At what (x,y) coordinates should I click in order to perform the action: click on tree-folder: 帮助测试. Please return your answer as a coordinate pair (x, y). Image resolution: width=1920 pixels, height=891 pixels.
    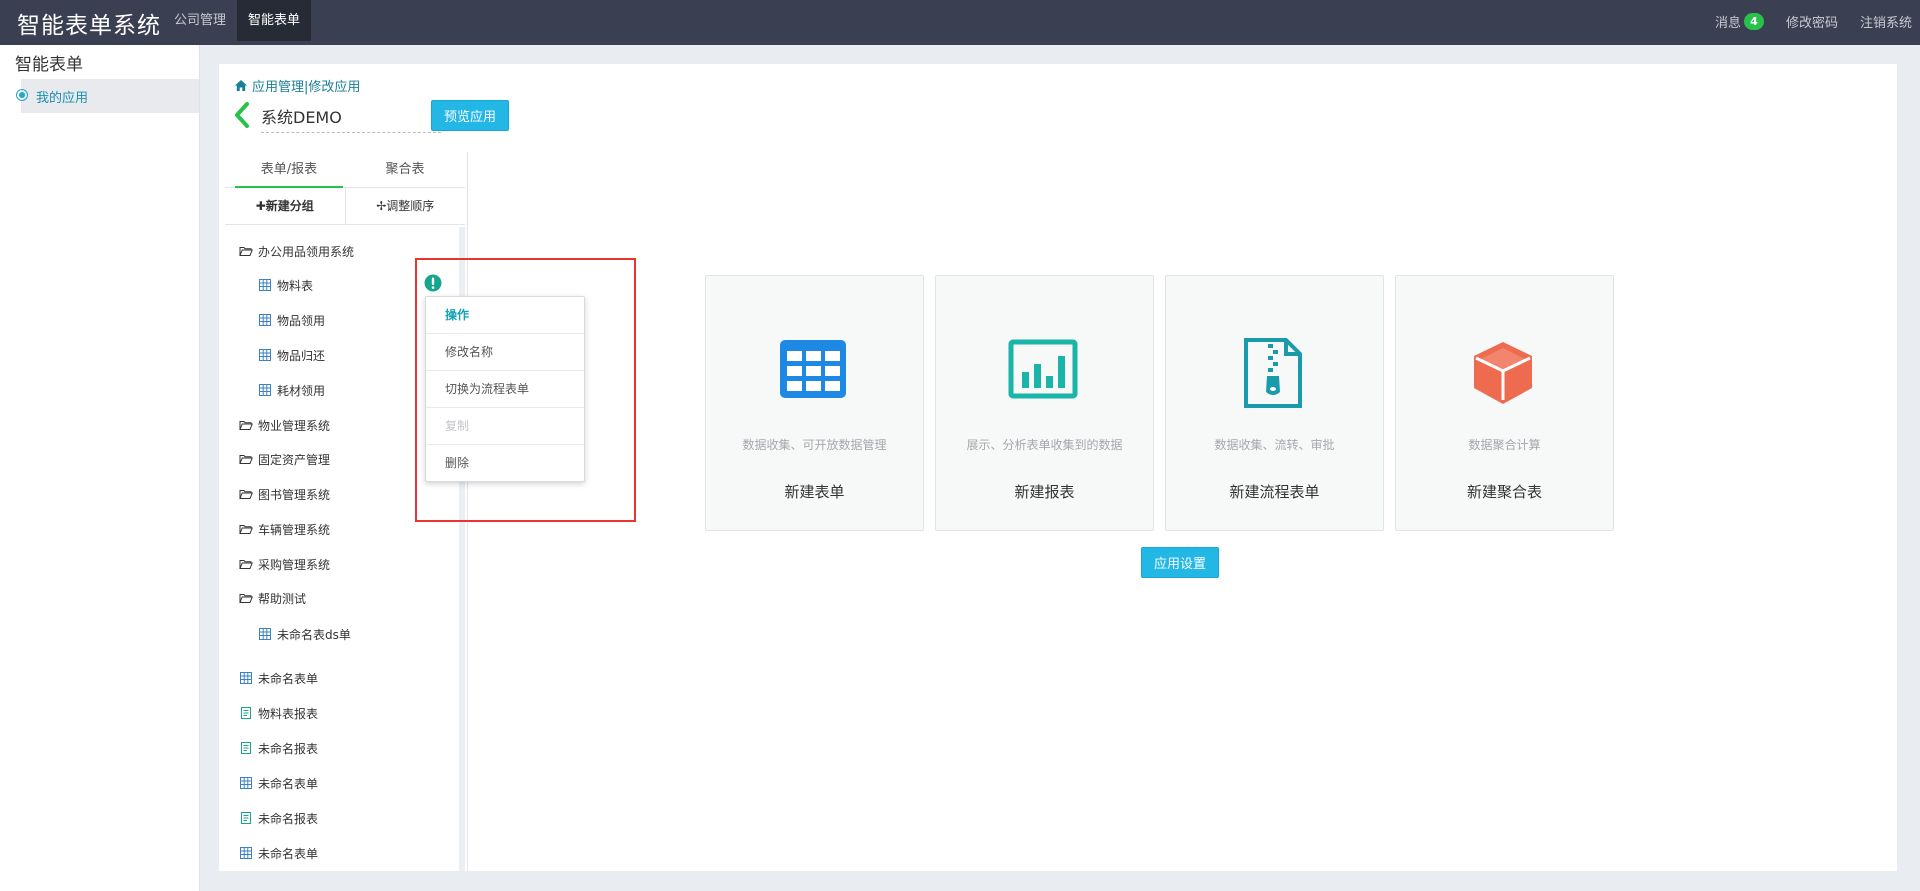
    Looking at the image, I should click on (272, 598).